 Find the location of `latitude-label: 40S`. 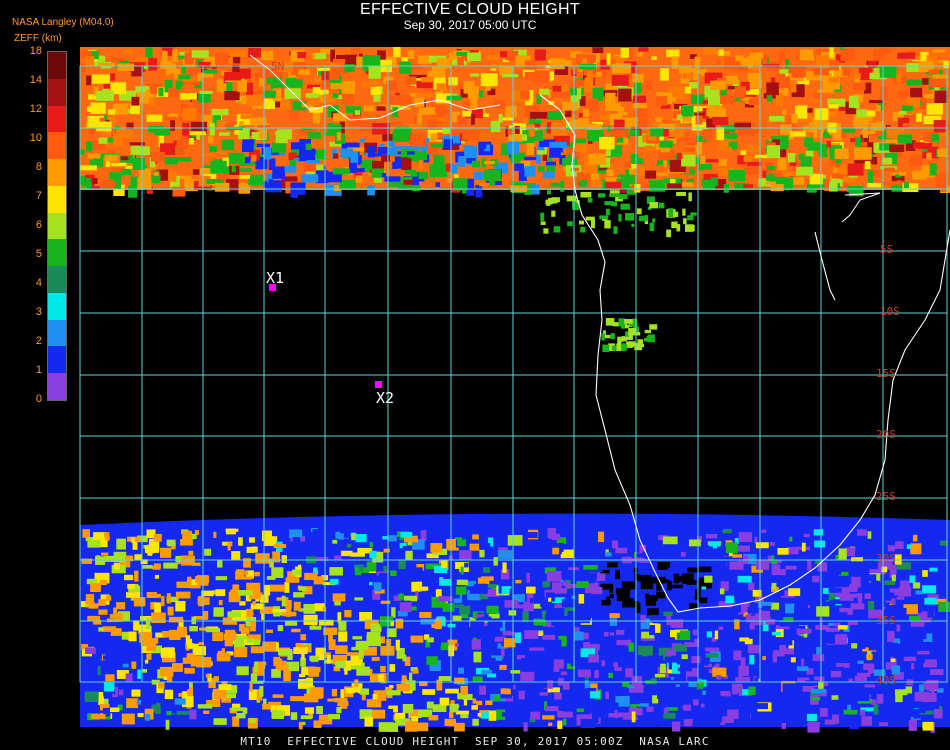

latitude-label: 40S is located at coordinates (886, 680).